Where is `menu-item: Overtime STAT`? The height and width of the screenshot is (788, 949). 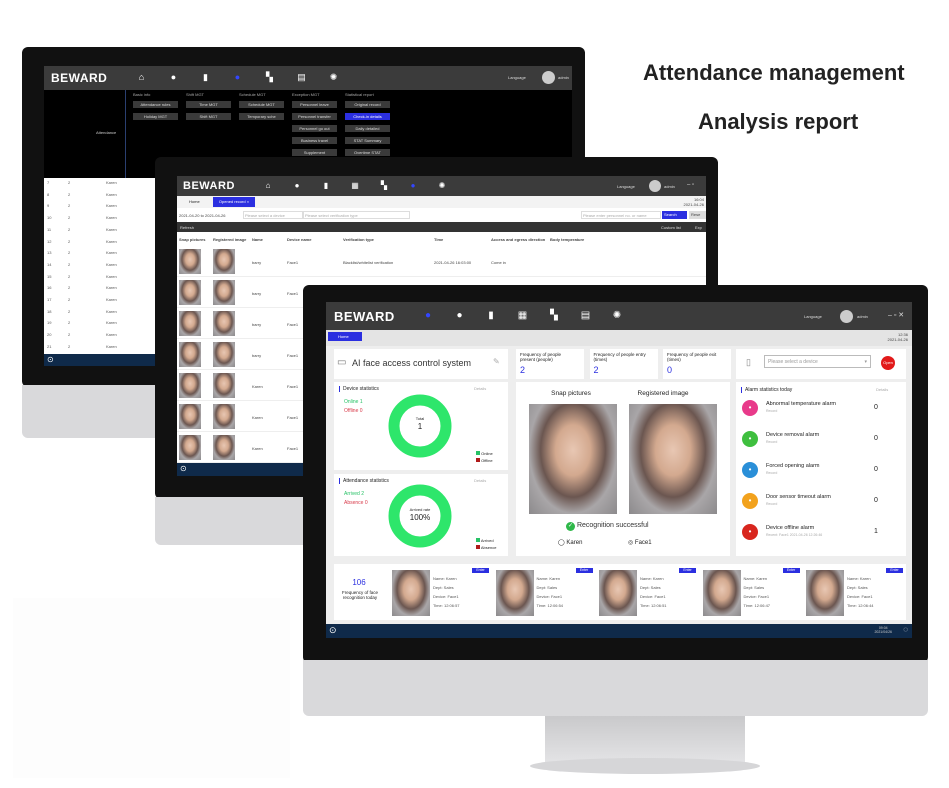
menu-item: Overtime STAT is located at coordinates (367, 152).